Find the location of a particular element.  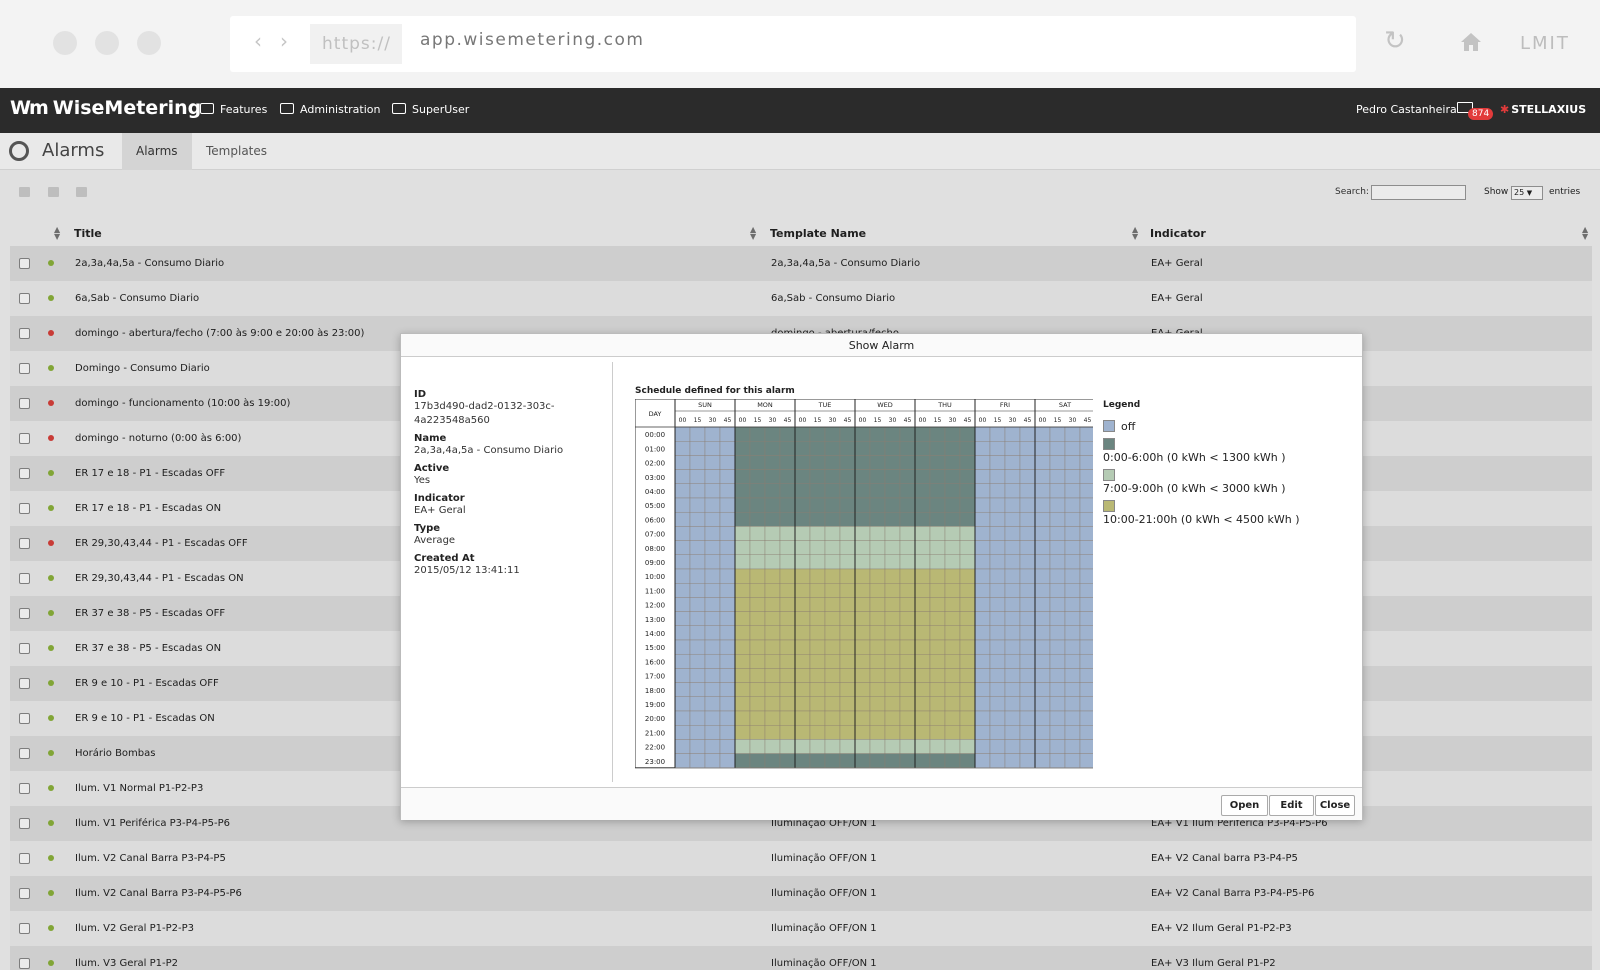

current-user: Pedro Castanheira is located at coordinates (1406, 109).